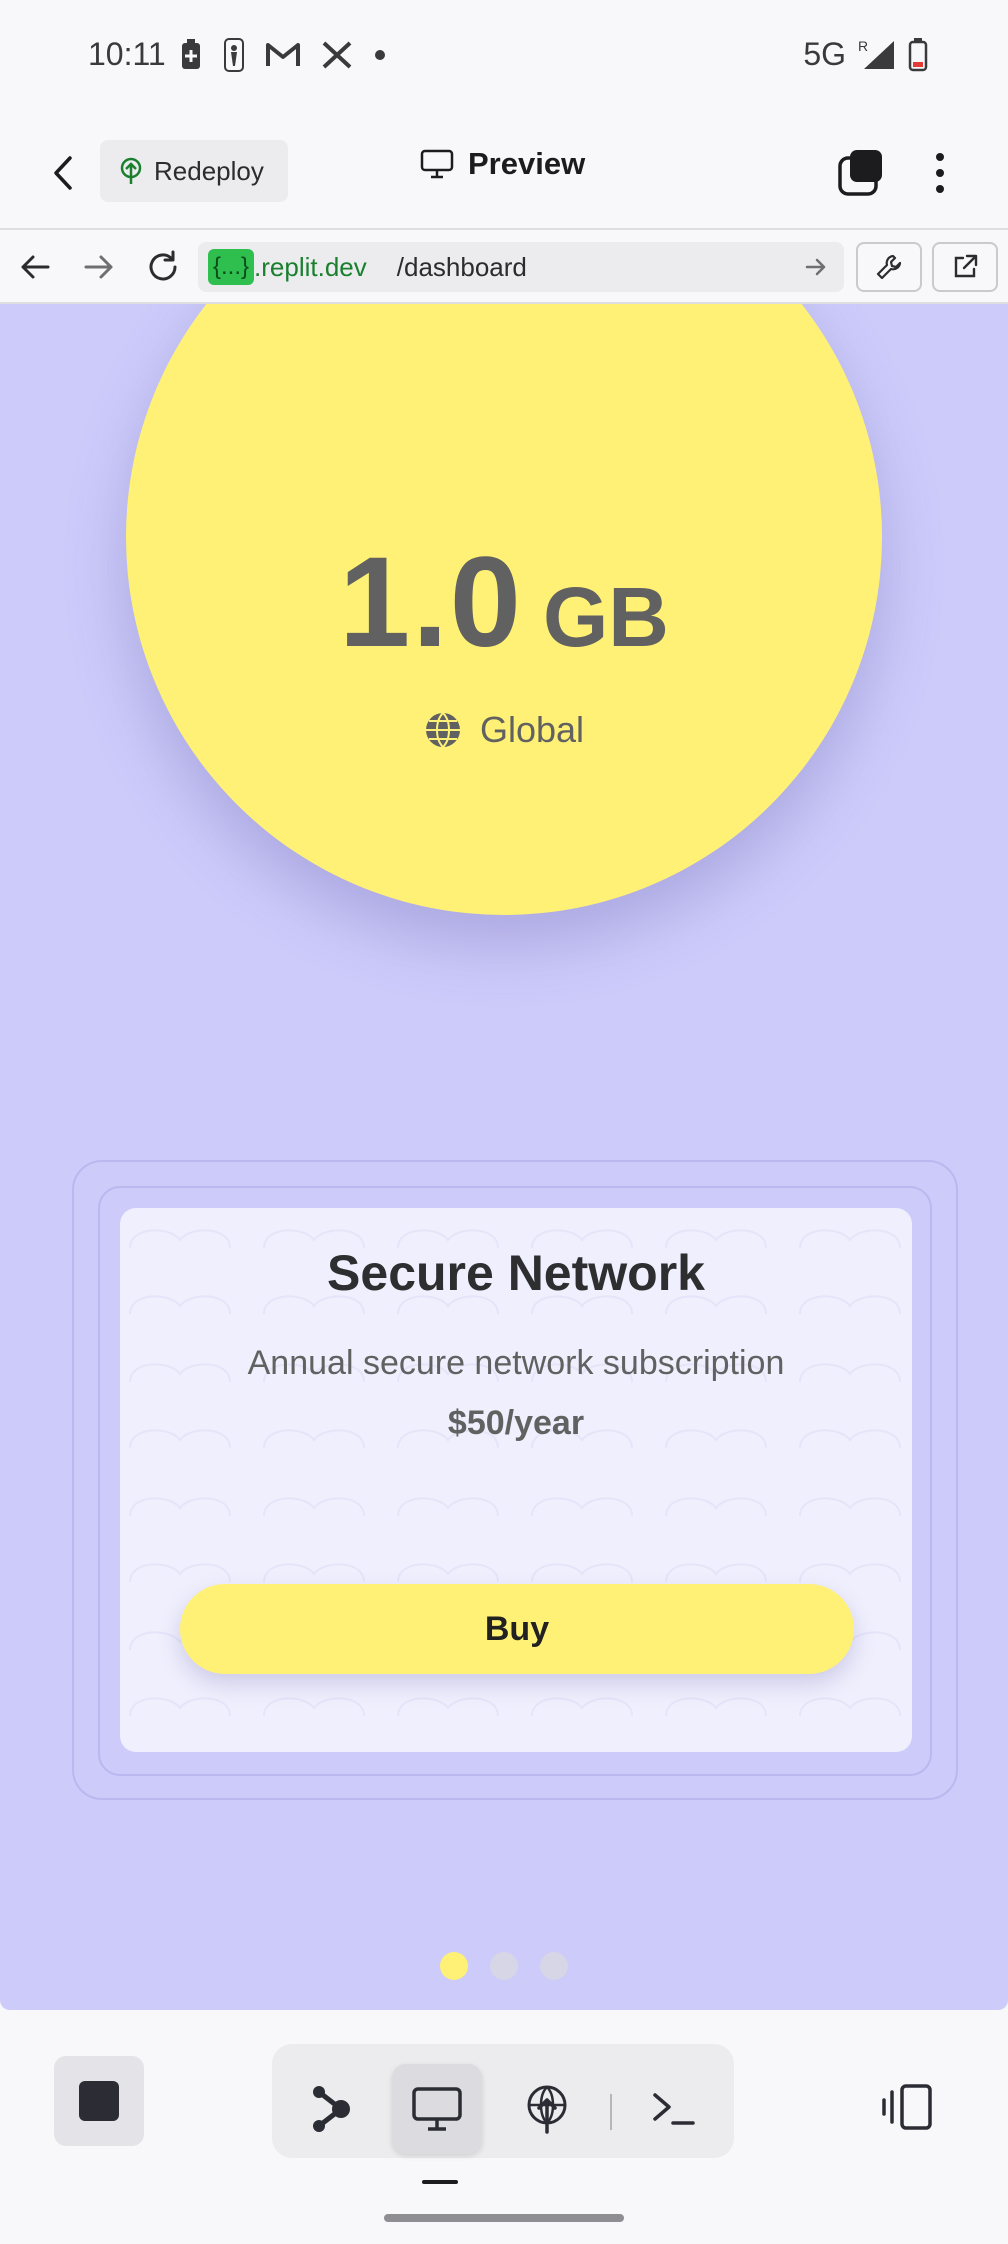 The width and height of the screenshot is (1008, 2244). What do you see at coordinates (516, 1363) in the screenshot?
I see `product-description: Annual secure network subscription` at bounding box center [516, 1363].